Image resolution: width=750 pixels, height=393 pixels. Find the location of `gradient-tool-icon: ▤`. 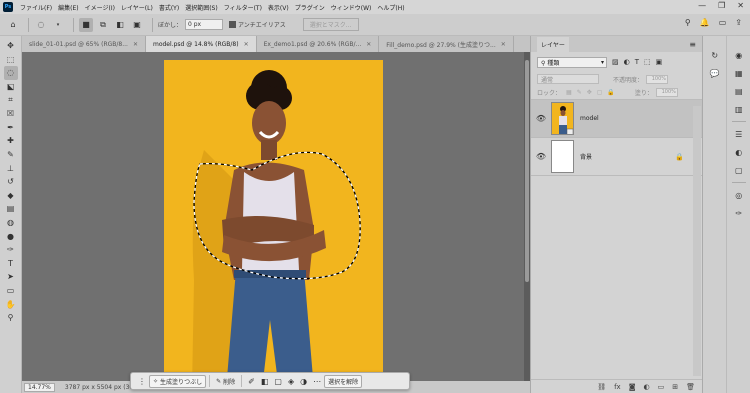

gradient-tool-icon: ▤ is located at coordinates (11, 209).